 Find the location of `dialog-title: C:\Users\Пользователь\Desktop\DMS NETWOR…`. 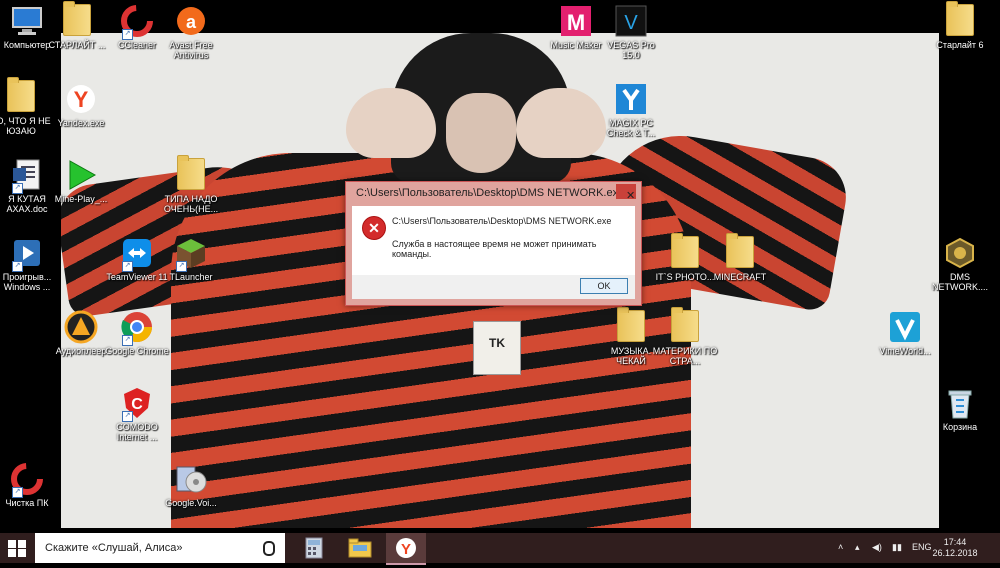

dialog-title: C:\Users\Пользователь\Desktop\DMS NETWOR… is located at coordinates (490, 193).